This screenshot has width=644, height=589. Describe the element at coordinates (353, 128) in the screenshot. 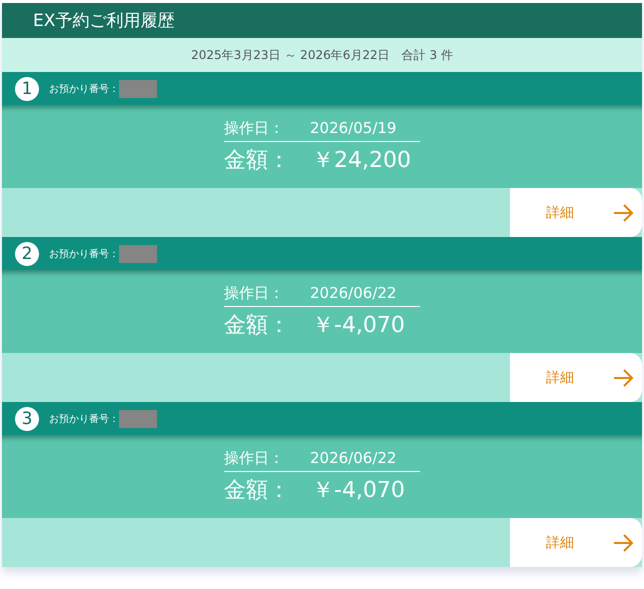

I see `operation-date: 2026/05/19` at that location.